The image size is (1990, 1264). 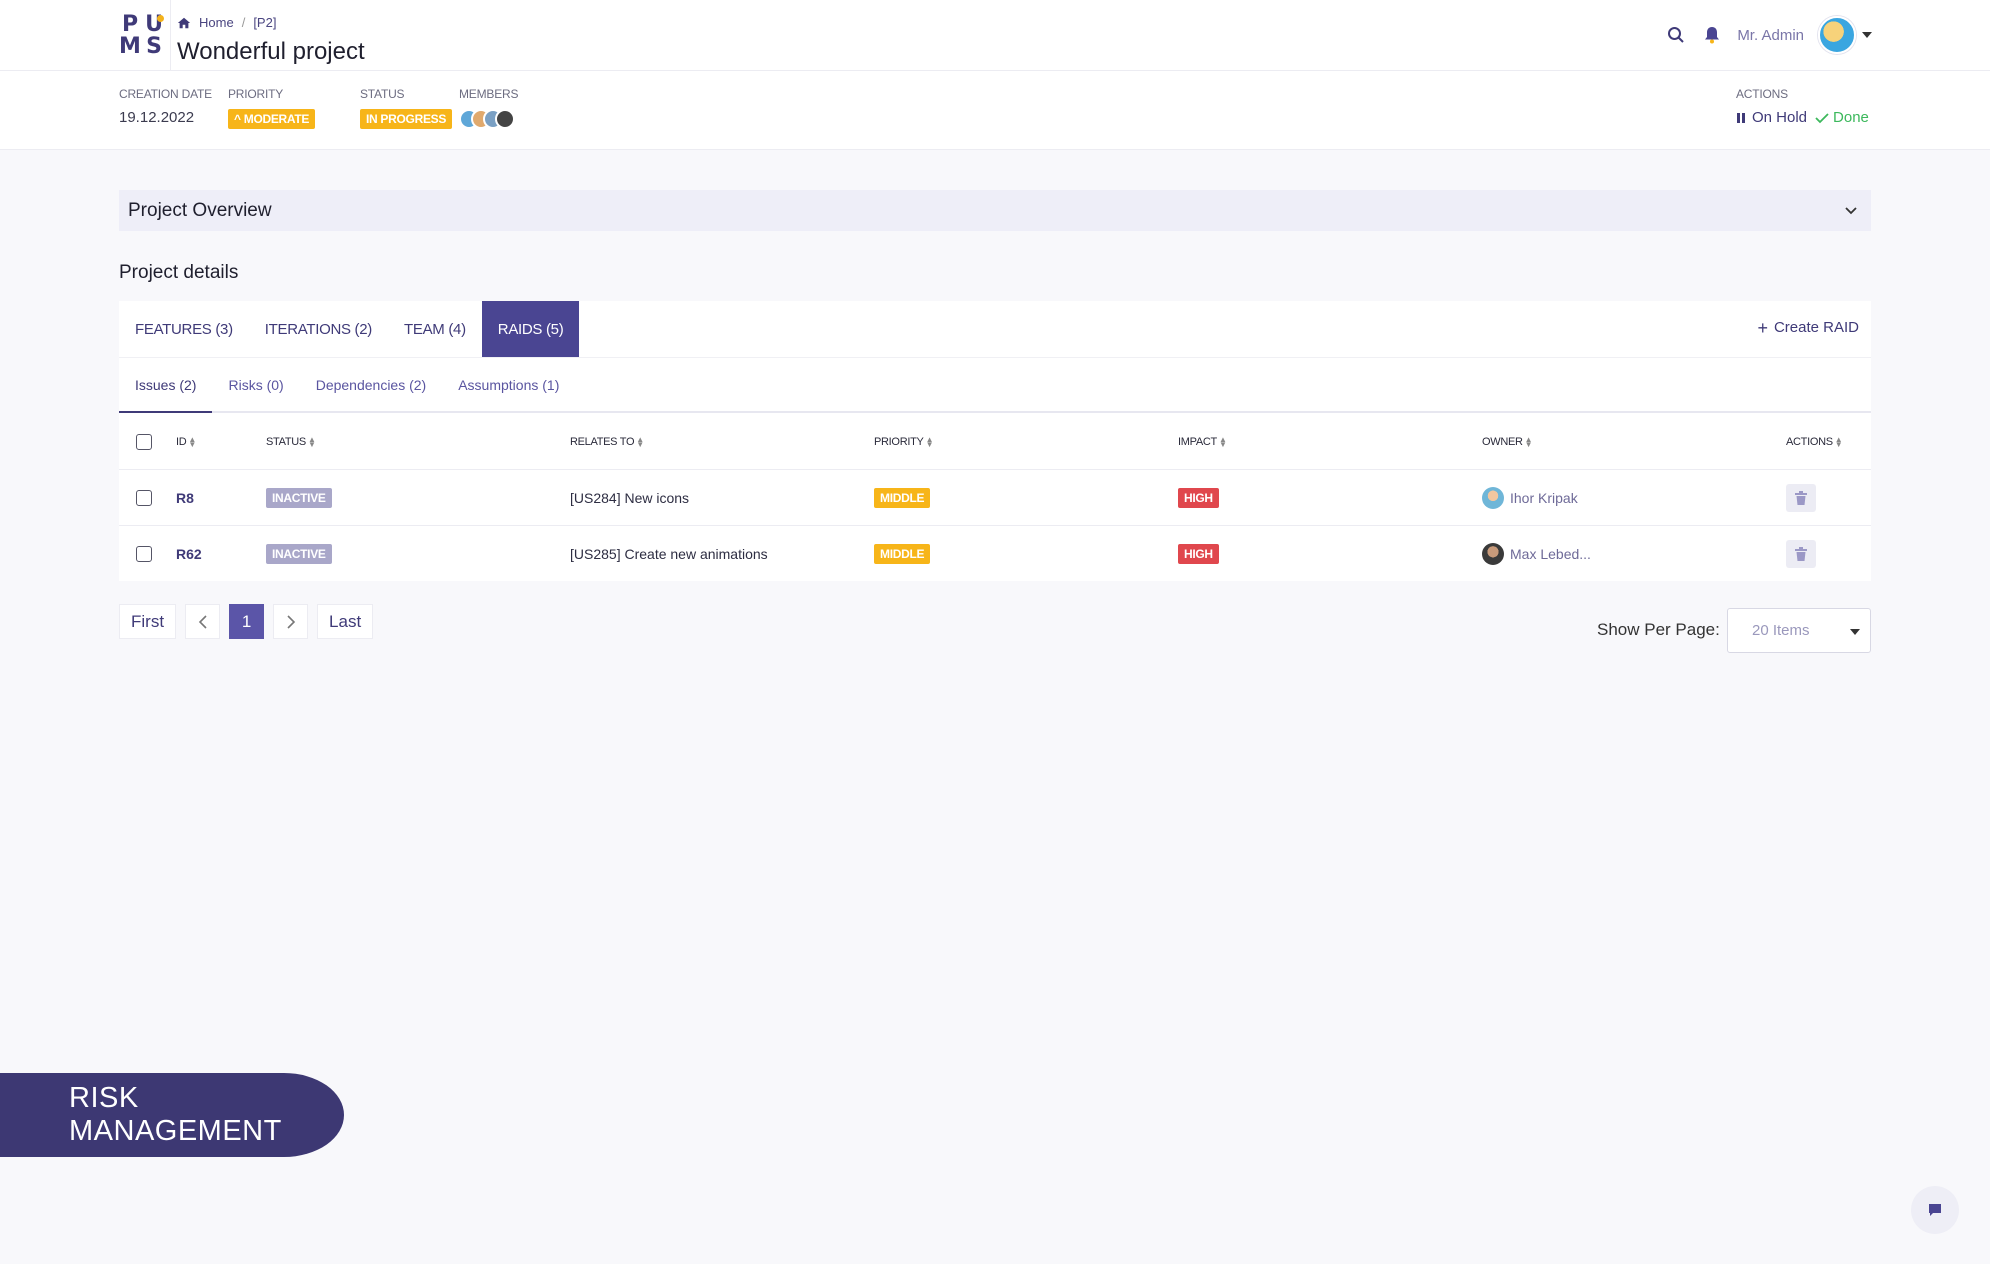 I want to click on header-right: Mr. Admin, so click(x=1768, y=35).